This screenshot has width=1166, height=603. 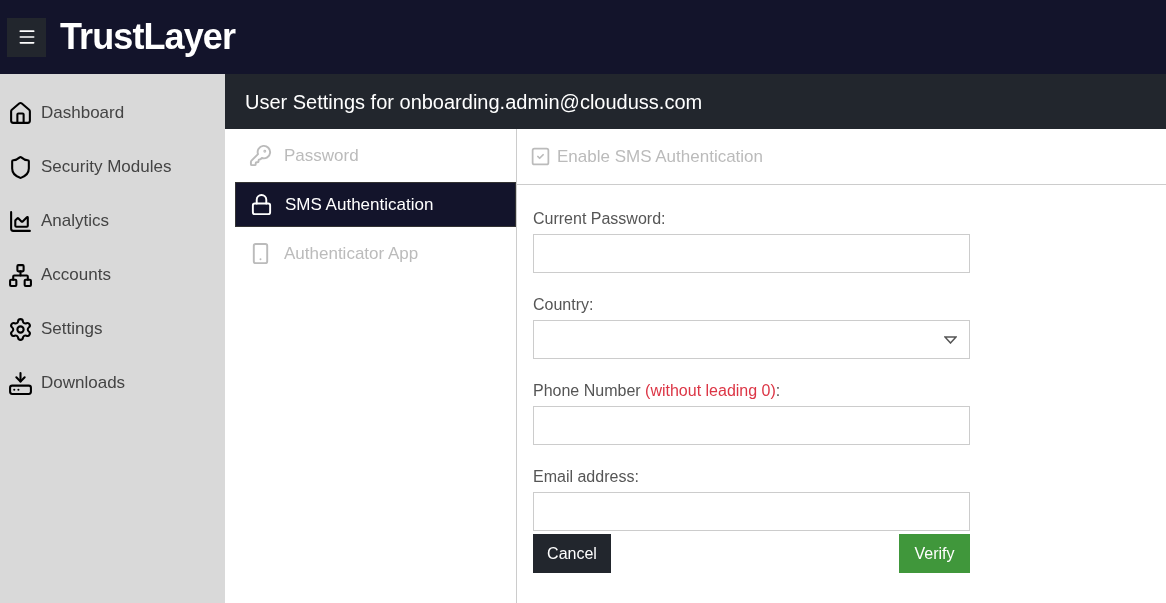 What do you see at coordinates (564, 304) in the screenshot?
I see `field-label: Country:` at bounding box center [564, 304].